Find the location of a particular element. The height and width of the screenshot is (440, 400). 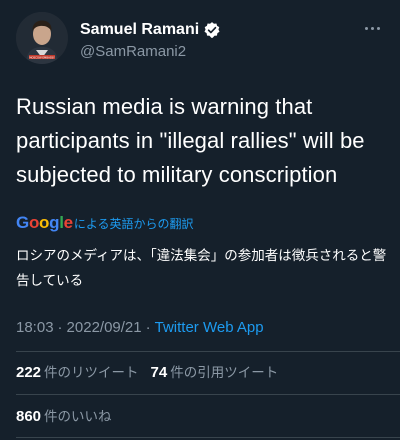

tweet-time: 18:03 is located at coordinates (35, 327).